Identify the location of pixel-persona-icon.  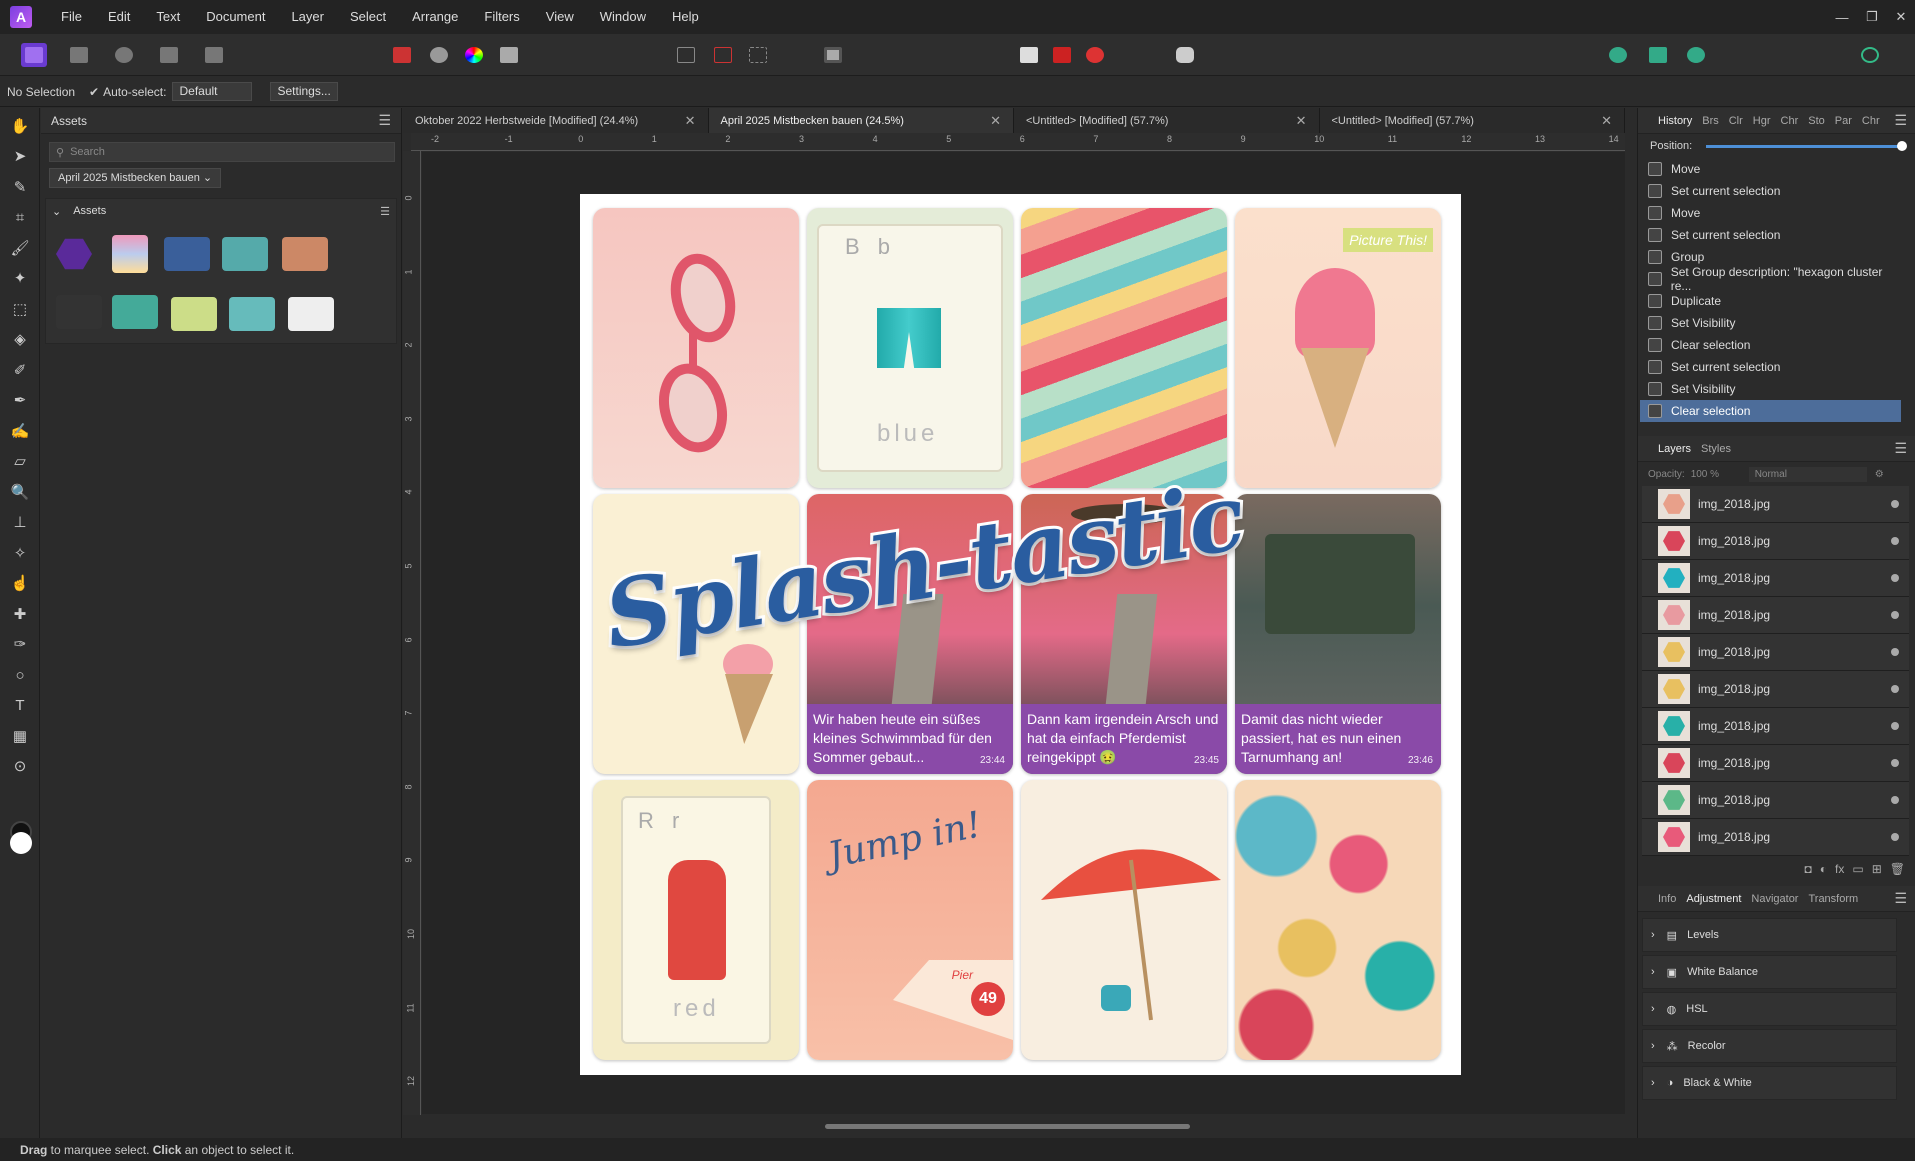
(169, 55).